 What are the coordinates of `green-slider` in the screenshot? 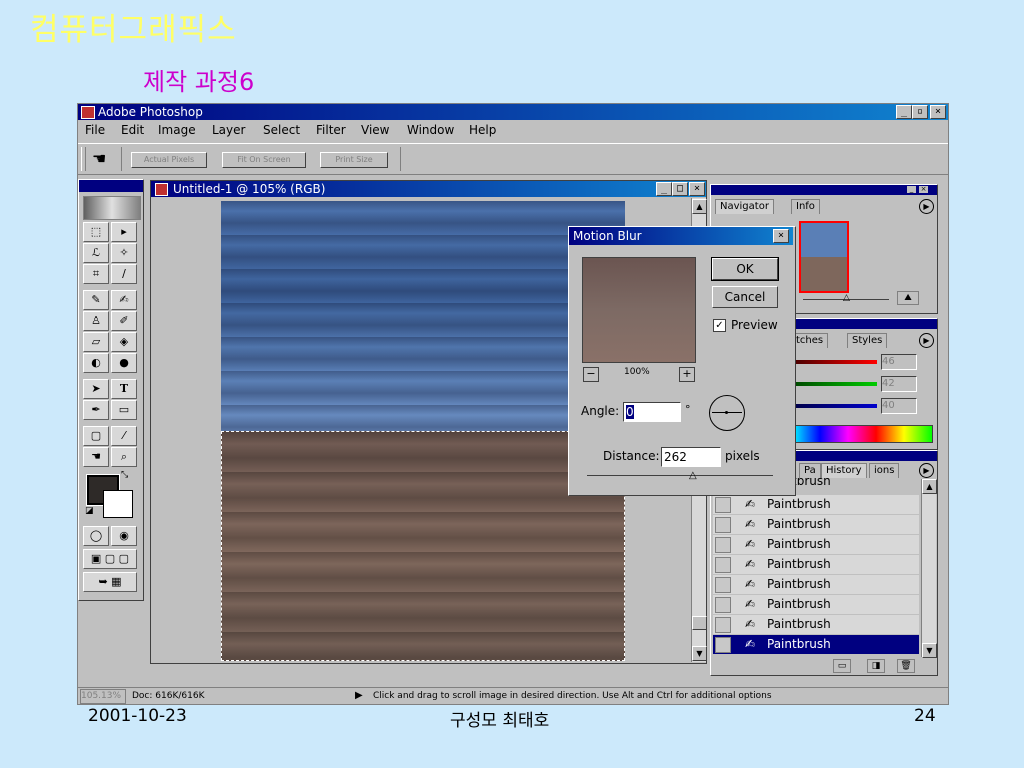 It's located at (834, 384).